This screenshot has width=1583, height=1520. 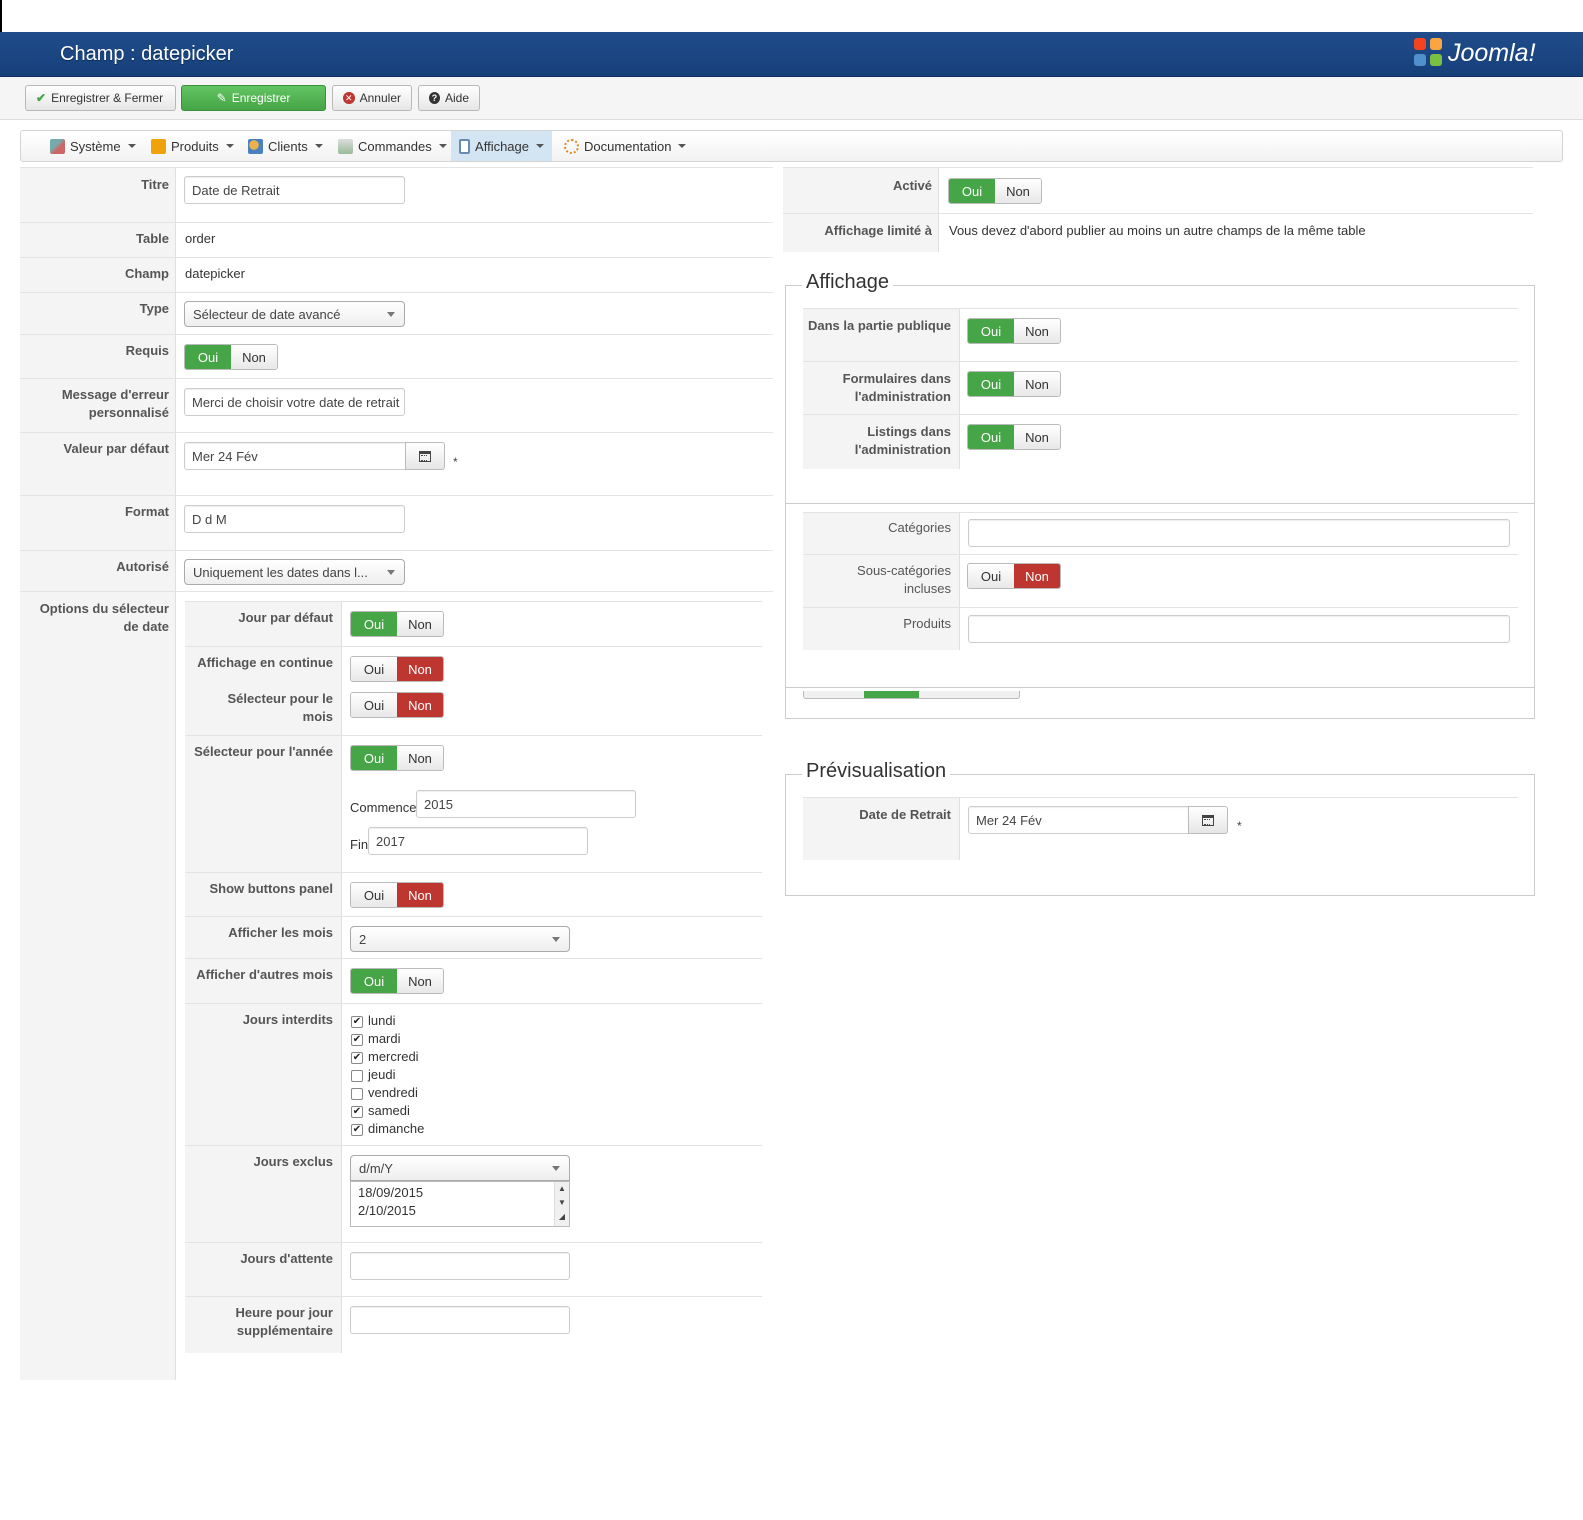 I want to click on day-option: ✔ dimanche, so click(x=410, y=1129).